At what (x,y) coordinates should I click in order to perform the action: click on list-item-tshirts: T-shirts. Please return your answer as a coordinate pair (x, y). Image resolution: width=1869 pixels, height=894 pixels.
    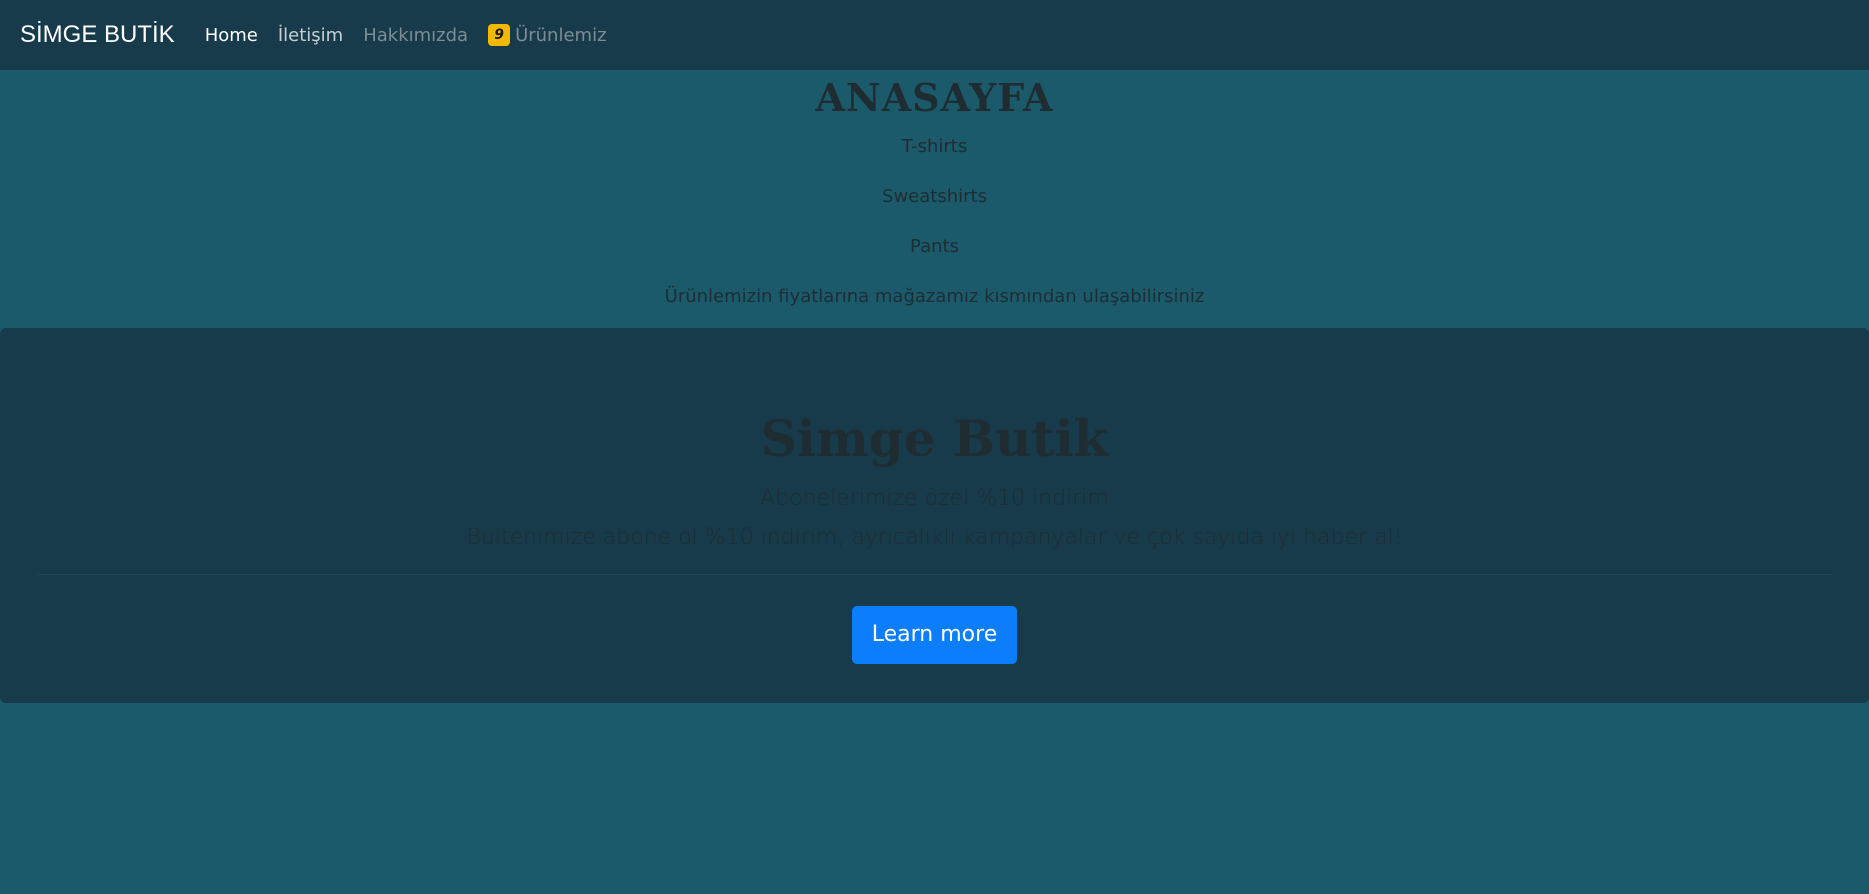
    Looking at the image, I should click on (934, 146).